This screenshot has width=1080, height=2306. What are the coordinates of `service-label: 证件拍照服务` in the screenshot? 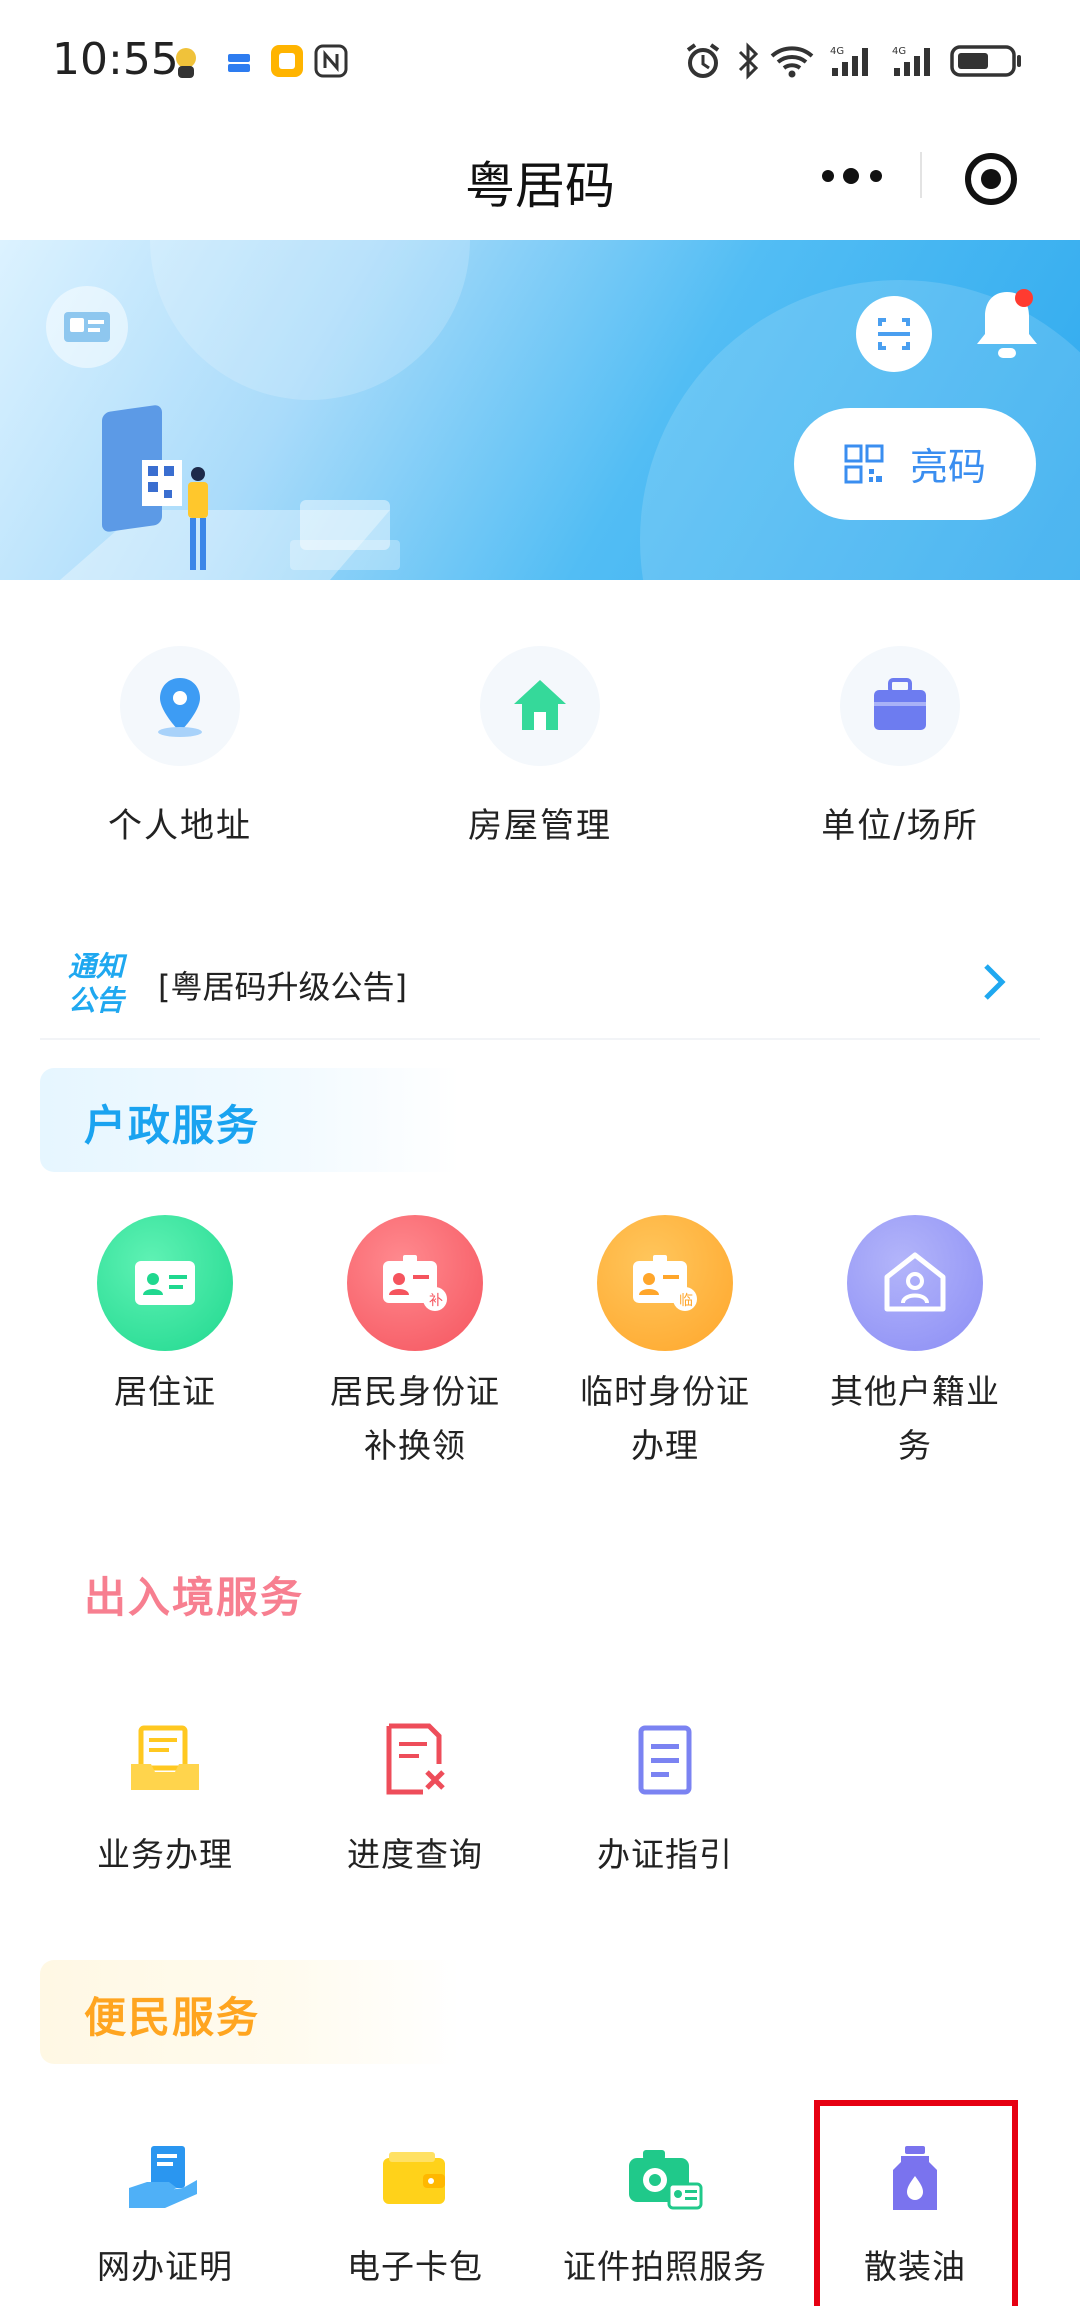 It's located at (665, 2266).